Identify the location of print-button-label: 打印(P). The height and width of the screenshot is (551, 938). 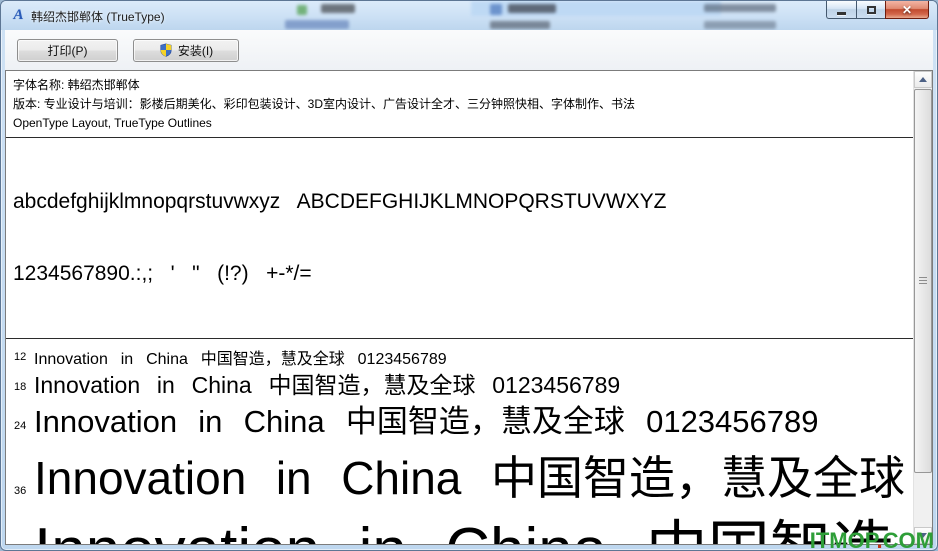
(67, 50).